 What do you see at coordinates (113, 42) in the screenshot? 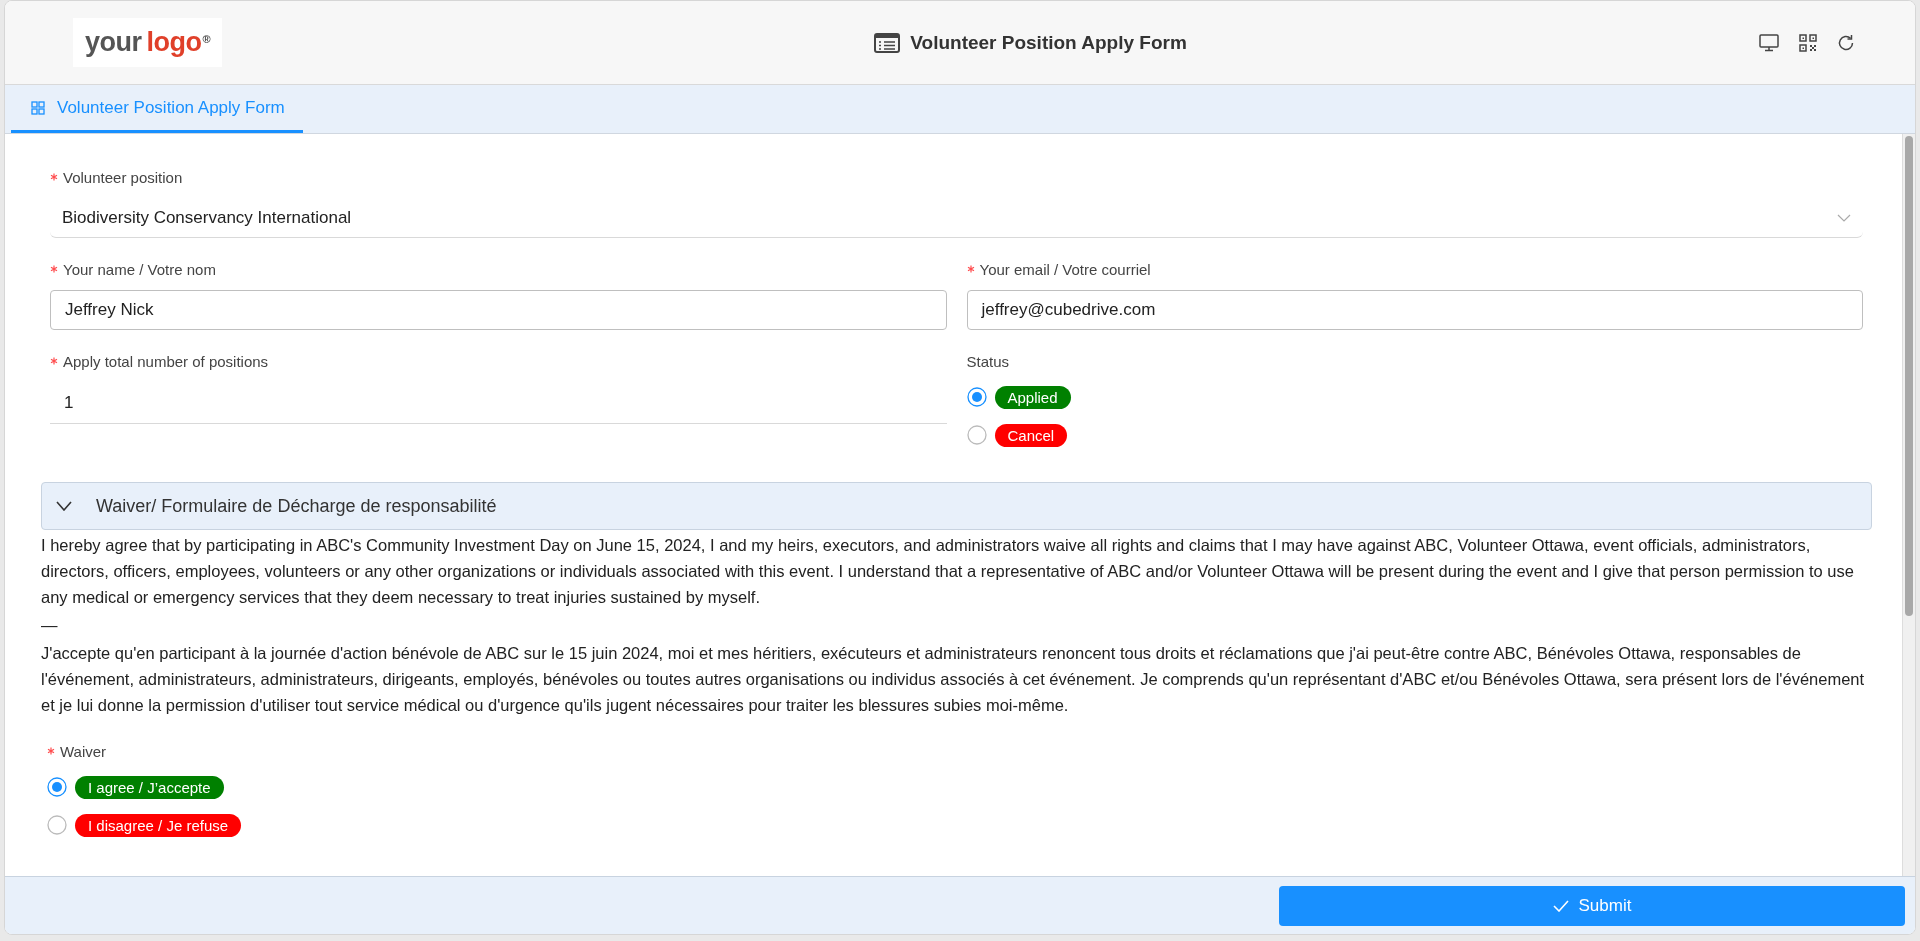
I see `logo-text: your` at bounding box center [113, 42].